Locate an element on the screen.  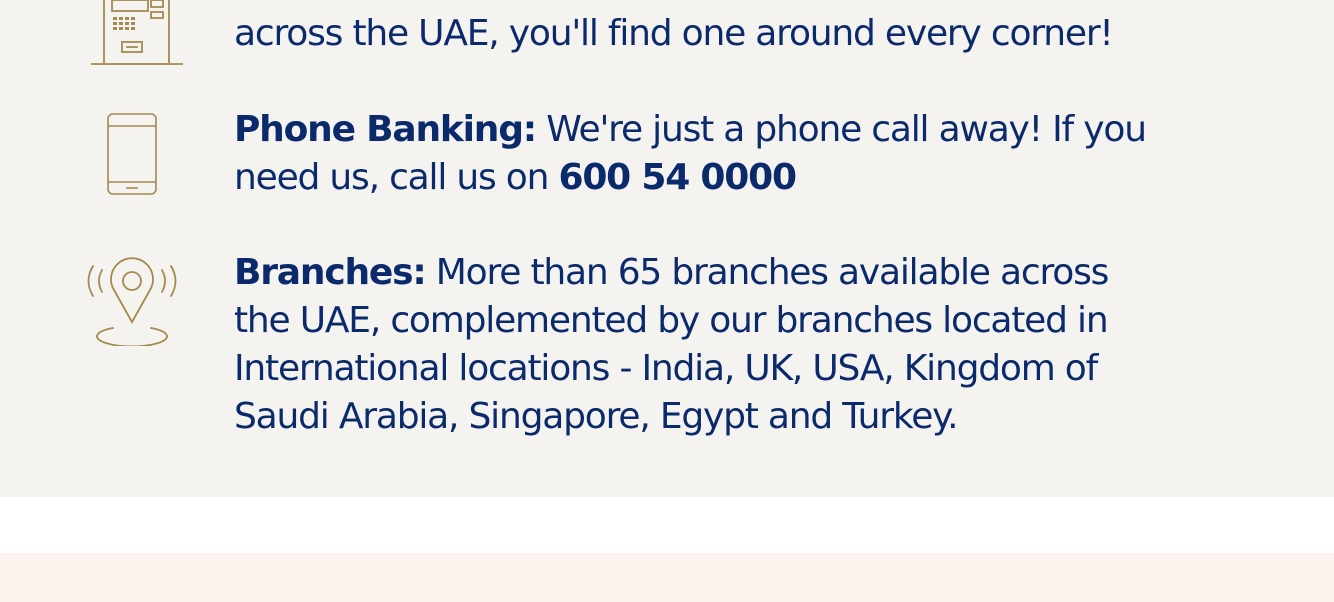
branches-line-1: More than 65 branches available across is located at coordinates (767, 272).